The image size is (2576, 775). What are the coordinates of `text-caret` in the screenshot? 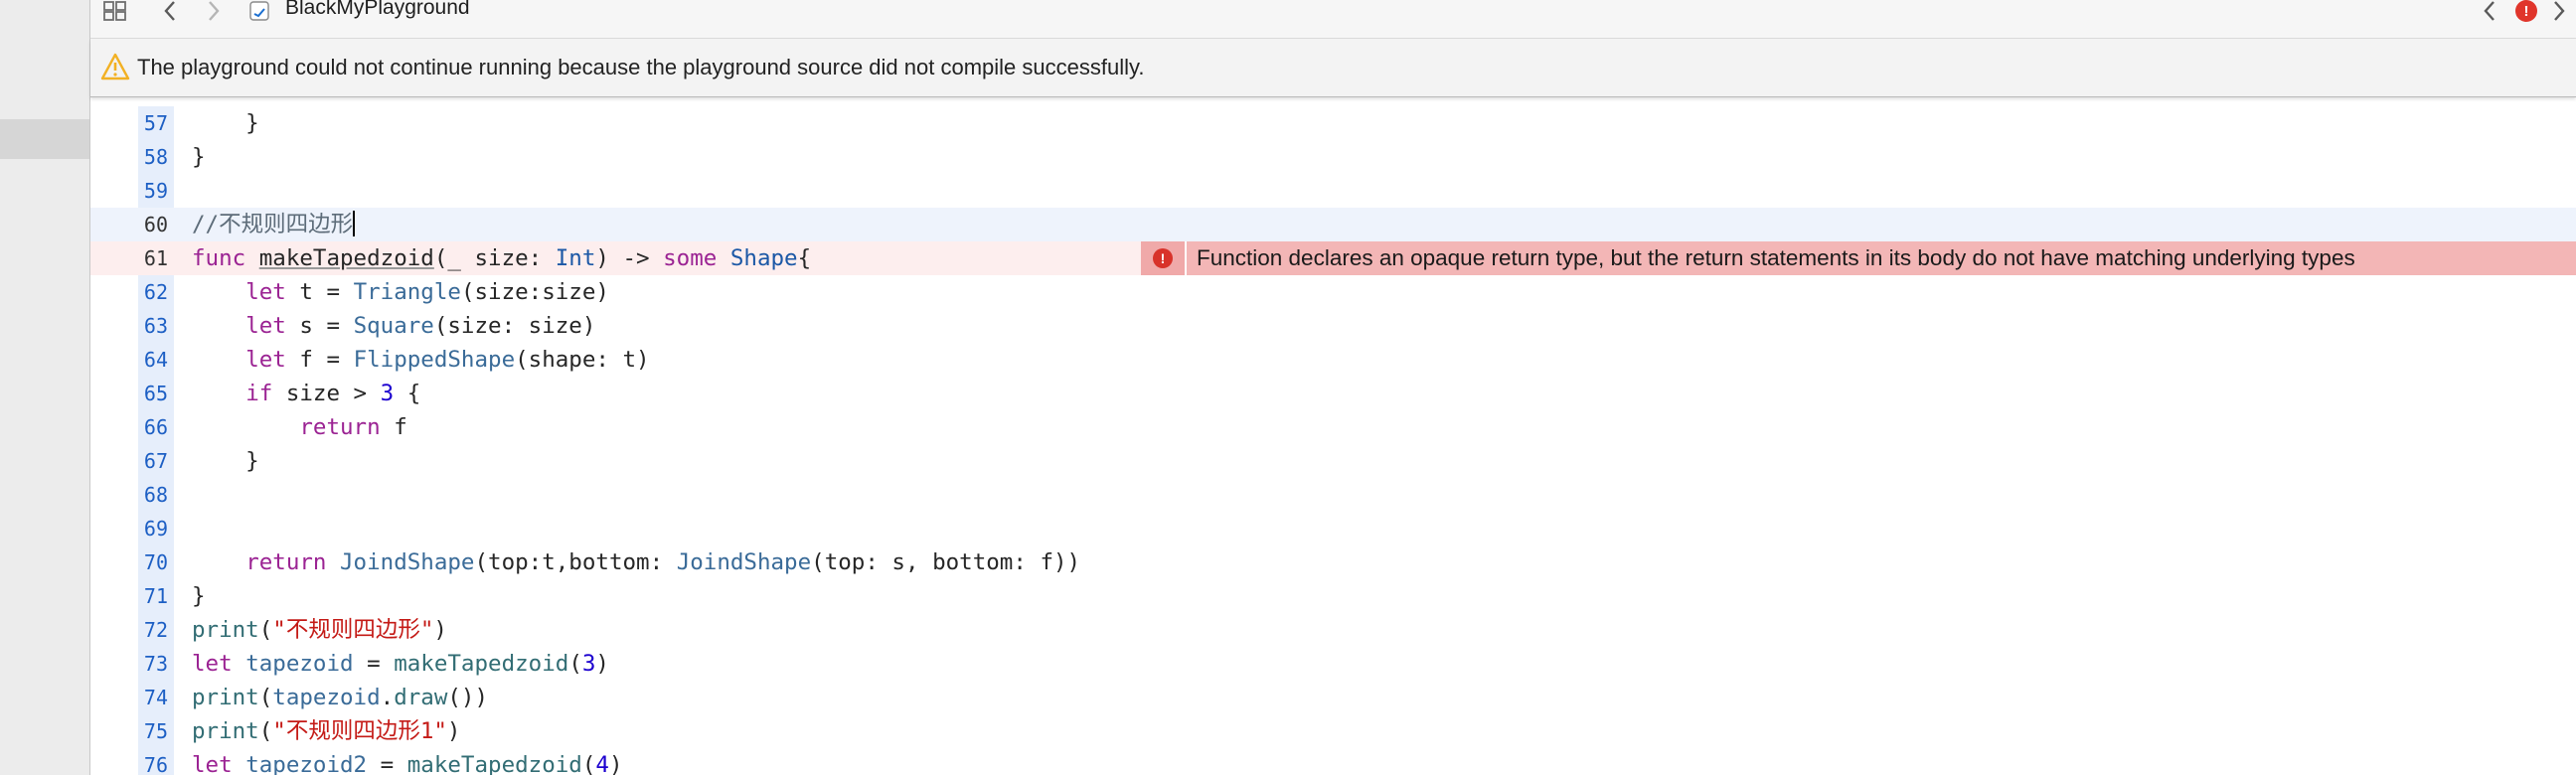 It's located at (354, 223).